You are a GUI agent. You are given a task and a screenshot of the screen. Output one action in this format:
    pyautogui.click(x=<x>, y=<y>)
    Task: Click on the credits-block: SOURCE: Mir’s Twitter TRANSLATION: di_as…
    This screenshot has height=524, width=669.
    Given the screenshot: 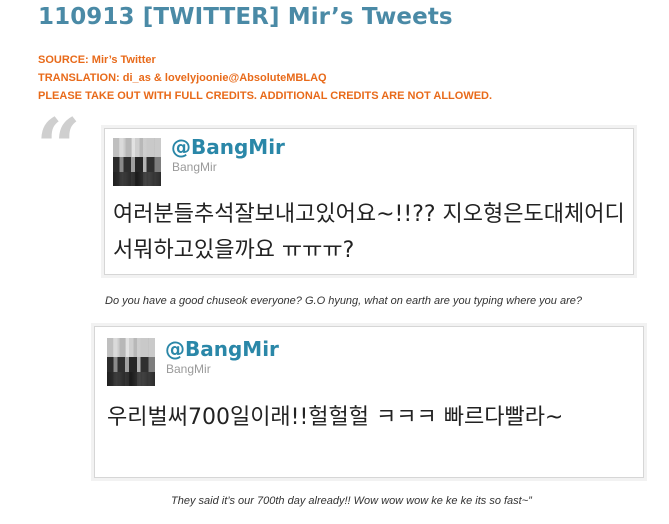 What is the action you would take?
    pyautogui.click(x=265, y=78)
    